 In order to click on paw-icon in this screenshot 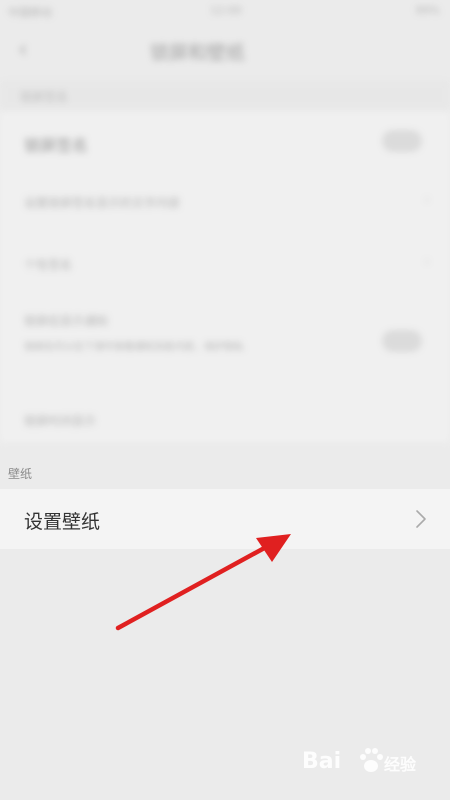, I will do `click(371, 760)`.